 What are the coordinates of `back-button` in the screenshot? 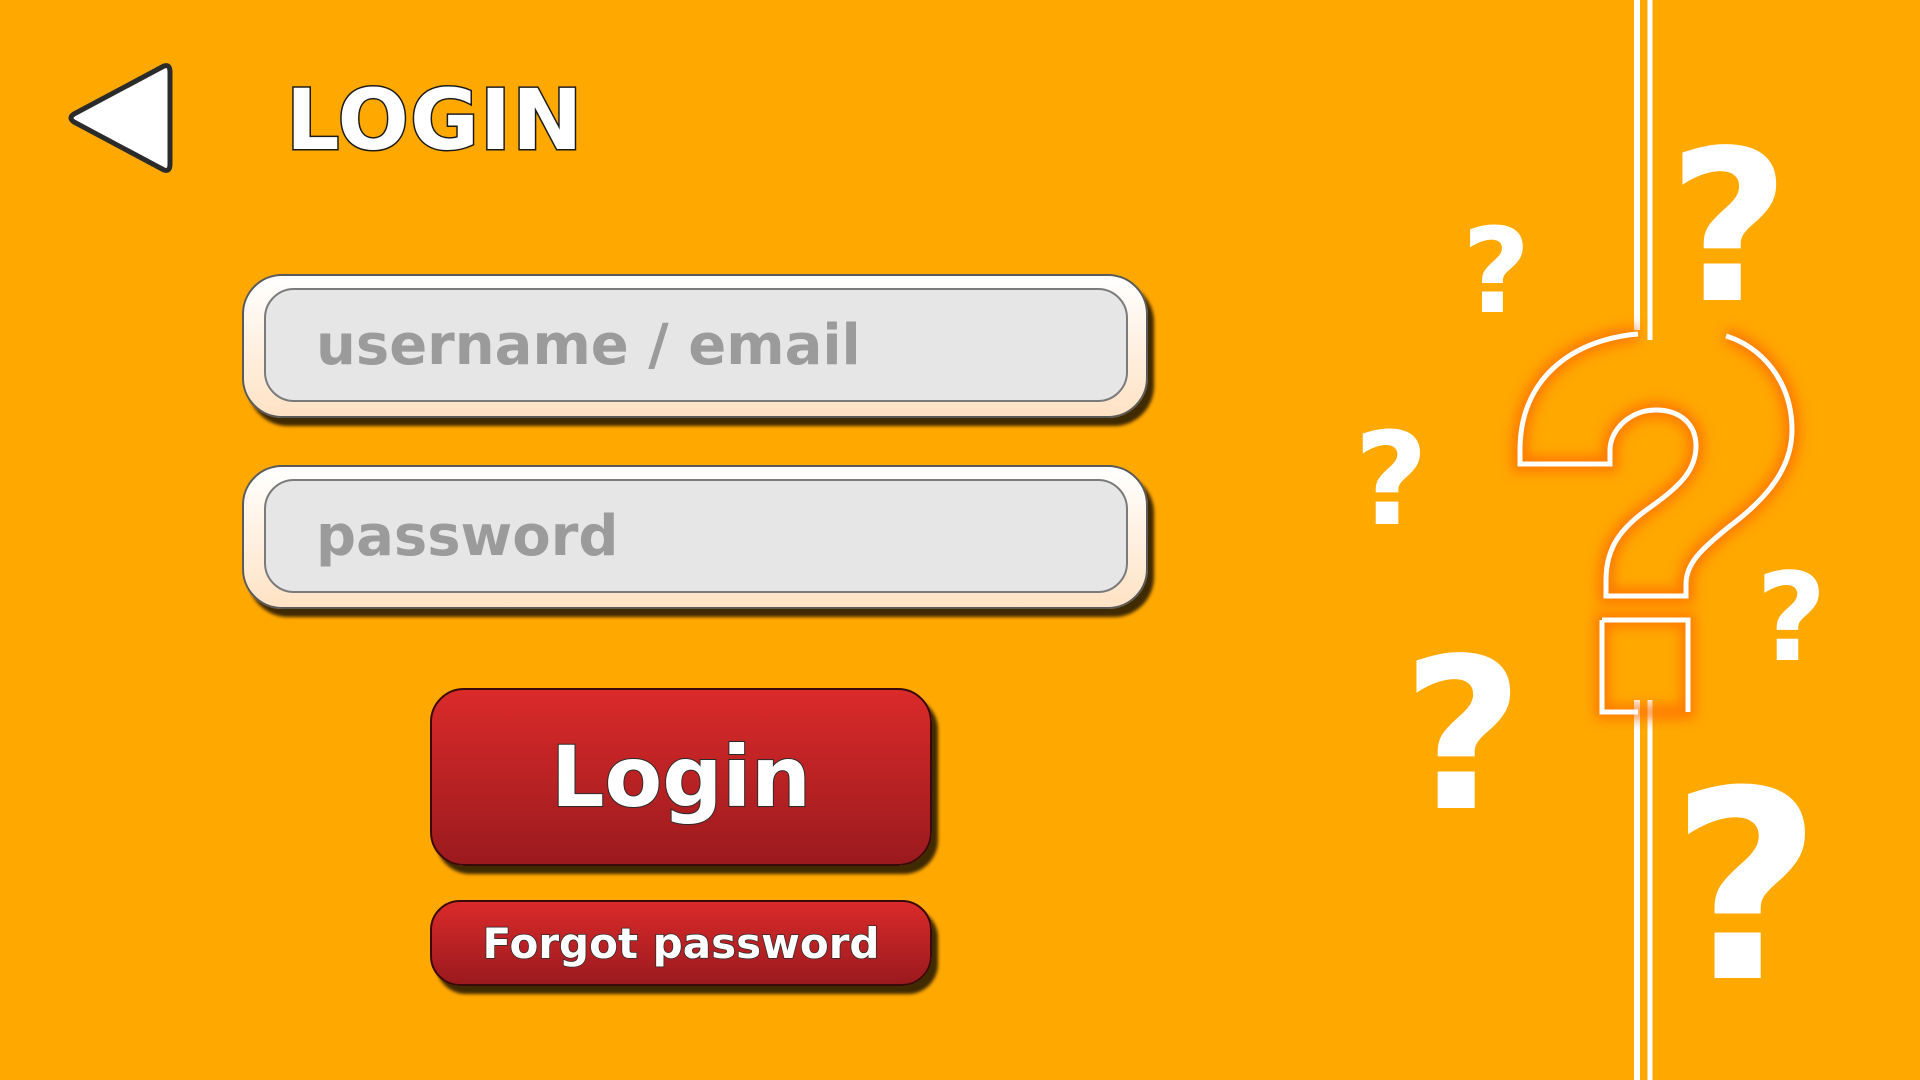 It's located at (120, 118).